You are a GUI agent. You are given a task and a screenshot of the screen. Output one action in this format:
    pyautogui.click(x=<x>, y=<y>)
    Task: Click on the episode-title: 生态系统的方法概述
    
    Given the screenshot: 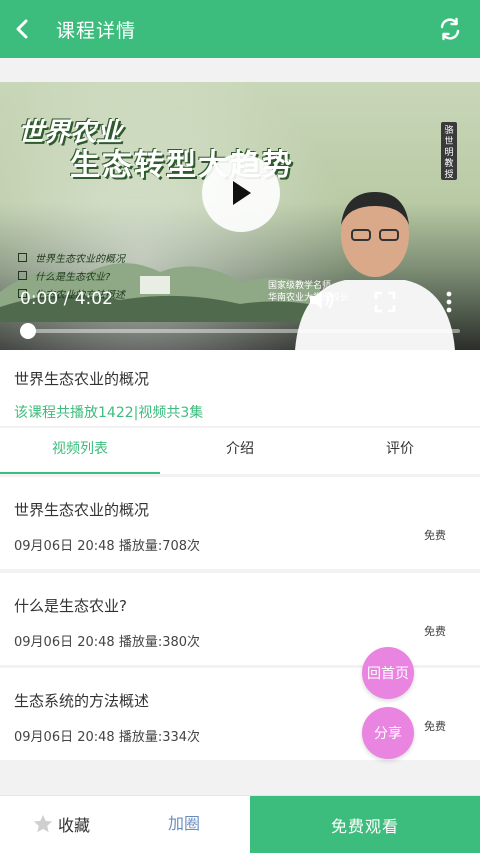 What is the action you would take?
    pyautogui.click(x=82, y=701)
    